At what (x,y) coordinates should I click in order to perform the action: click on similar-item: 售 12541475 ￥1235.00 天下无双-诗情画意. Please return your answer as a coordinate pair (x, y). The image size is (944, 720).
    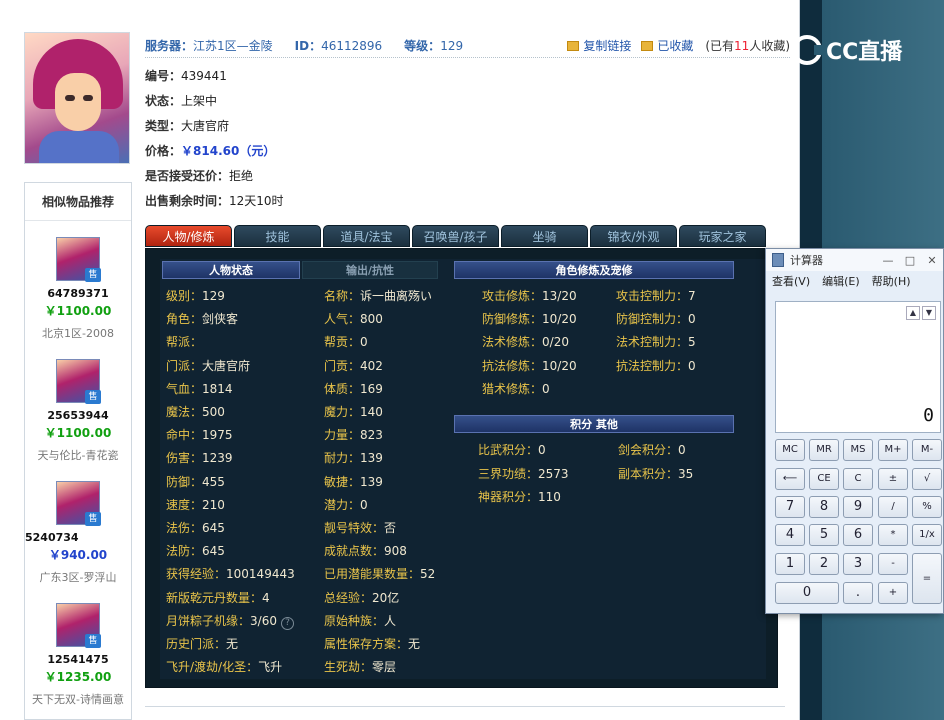
    Looking at the image, I should click on (78, 648).